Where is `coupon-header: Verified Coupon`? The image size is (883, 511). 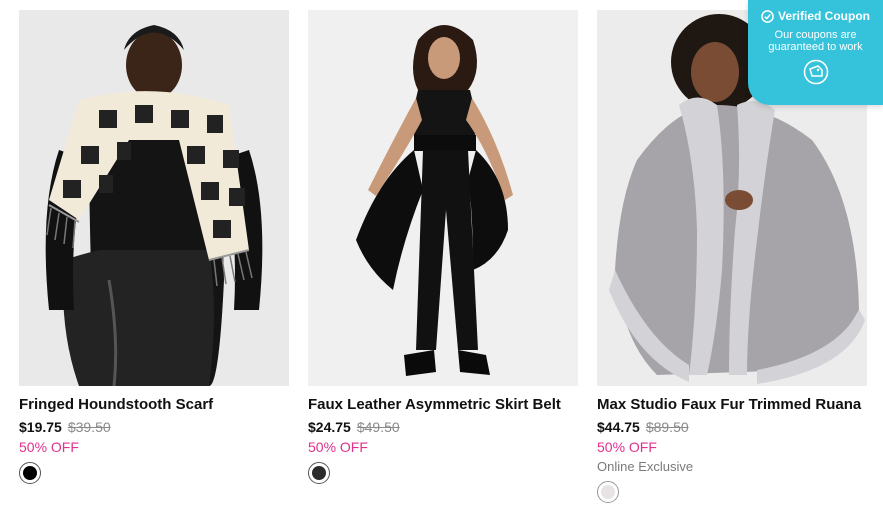 coupon-header: Verified Coupon is located at coordinates (815, 16).